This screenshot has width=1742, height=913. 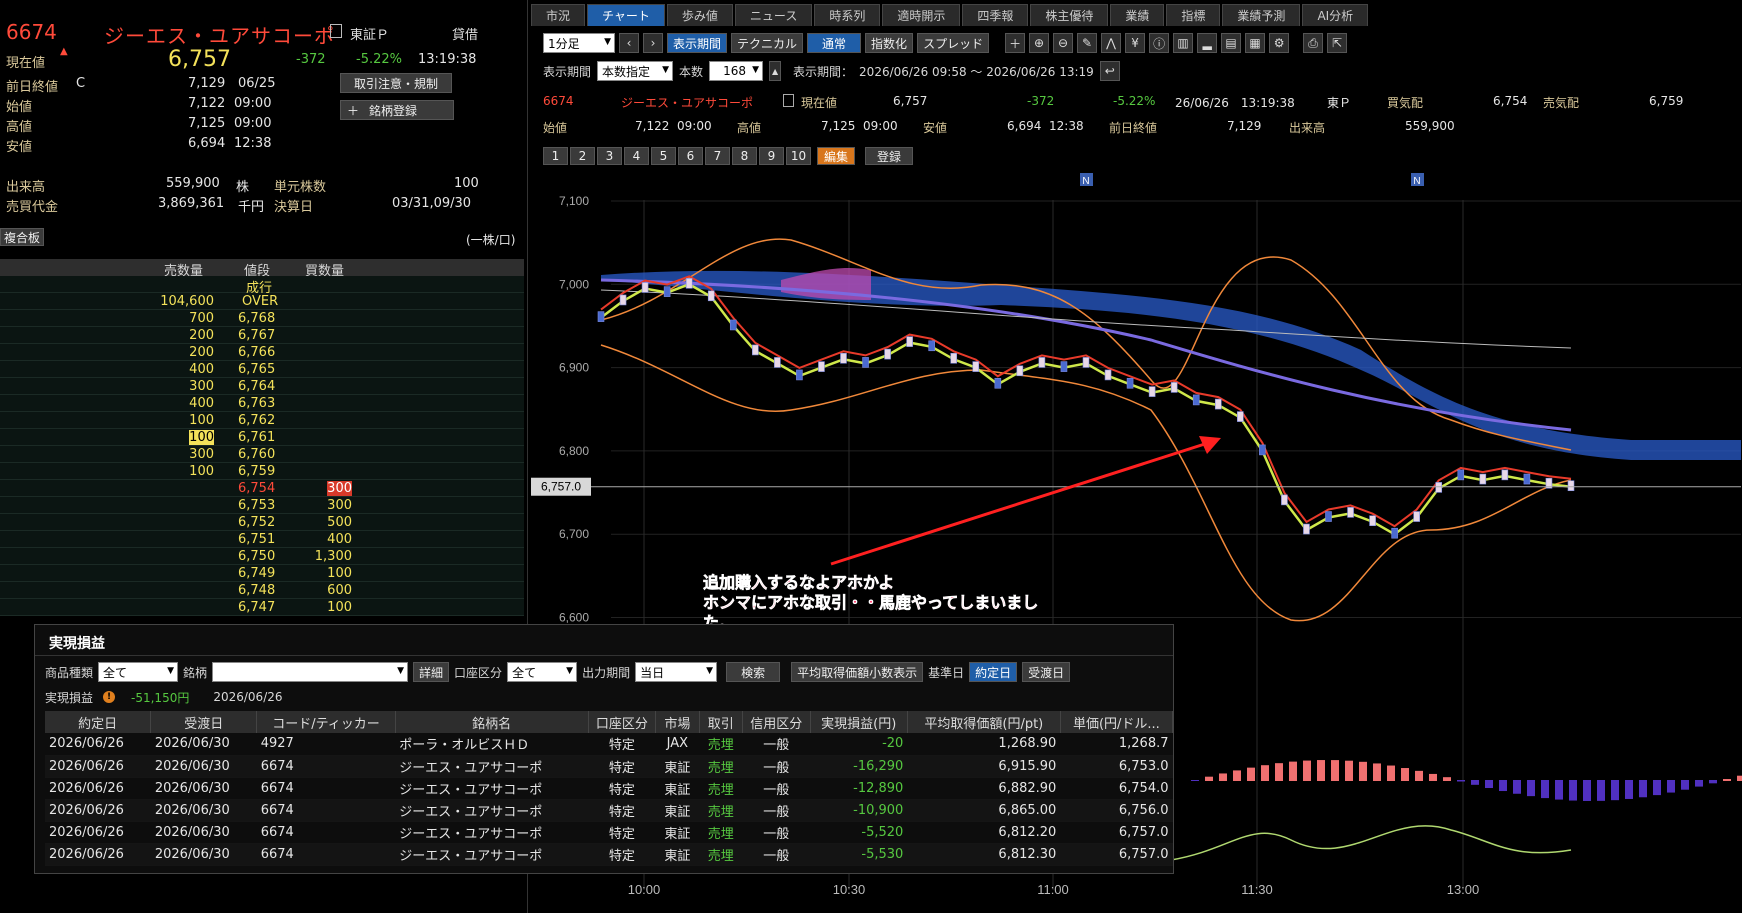 What do you see at coordinates (677, 722) in the screenshot?
I see `pnl-column-header: 市場` at bounding box center [677, 722].